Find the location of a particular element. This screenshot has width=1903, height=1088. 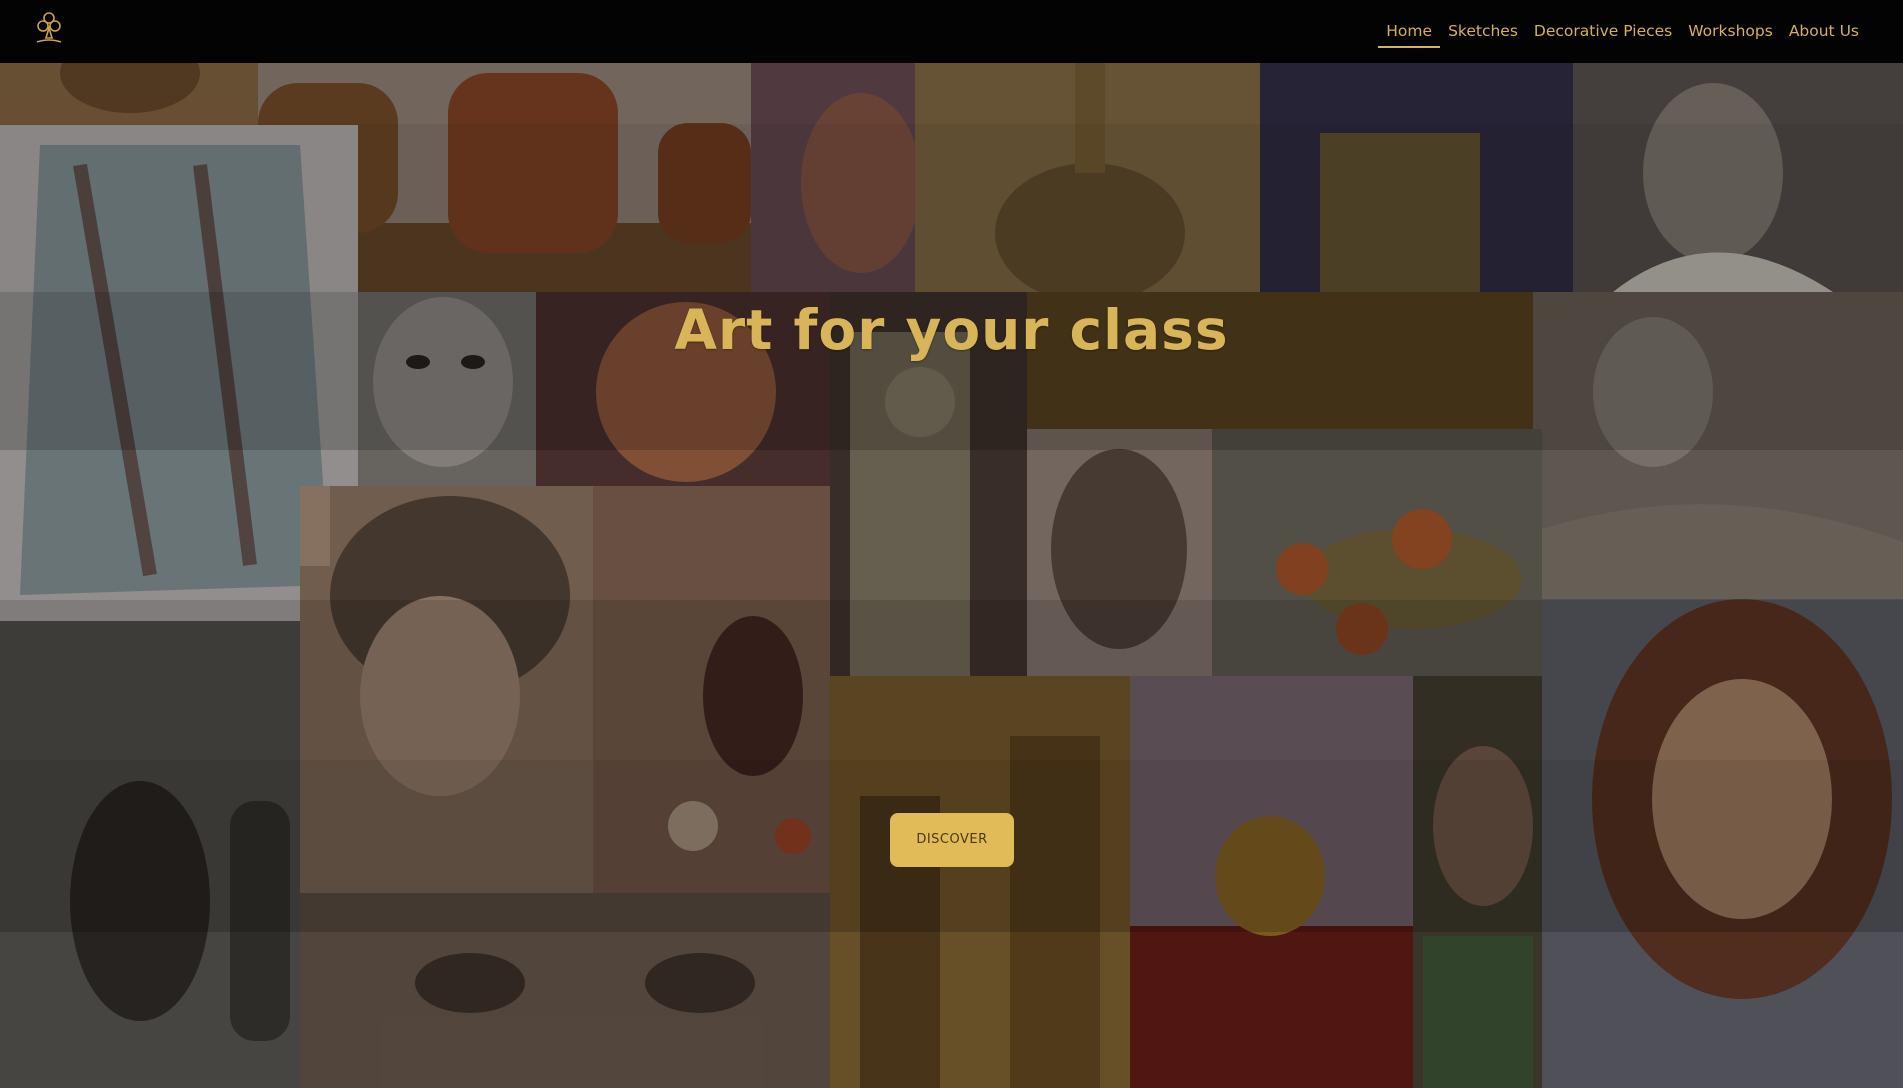

artwork-tile-woman-afro-sketch is located at coordinates (446, 689).